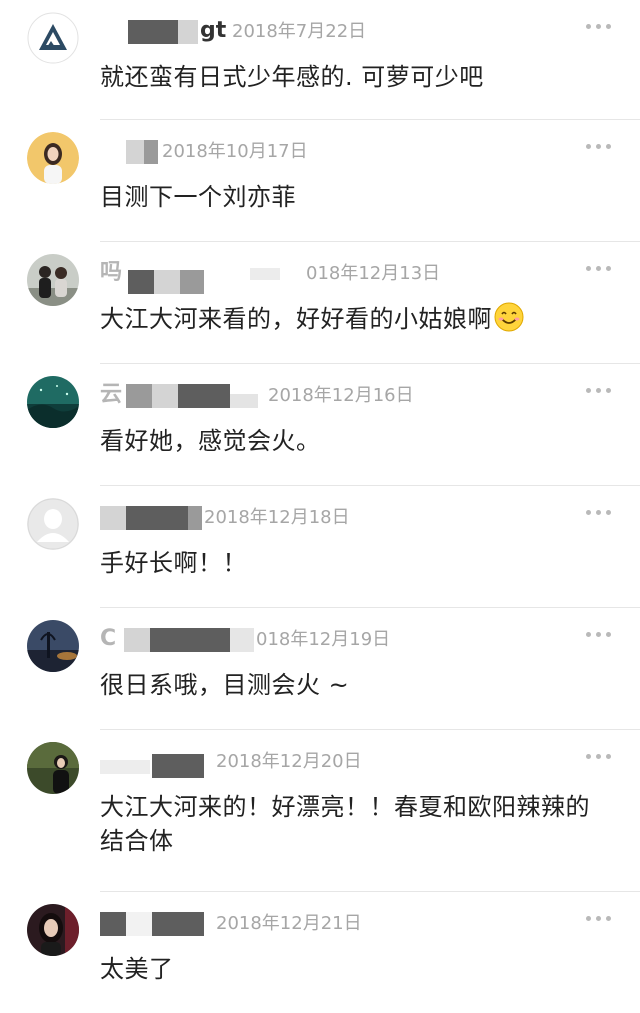 Image resolution: width=640 pixels, height=1013 pixels. Describe the element at coordinates (320, 60) in the screenshot. I see `comment-item: gt 2018年7月22日 就还蛮有日式少年感的. 可萝可少吧` at that location.